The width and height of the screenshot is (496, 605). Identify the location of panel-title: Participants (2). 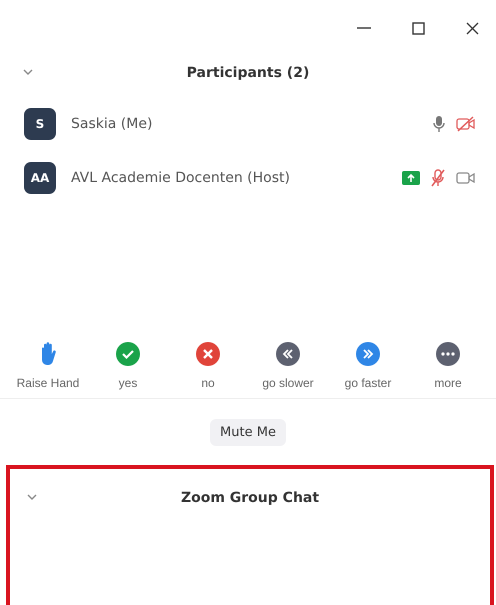
(248, 73).